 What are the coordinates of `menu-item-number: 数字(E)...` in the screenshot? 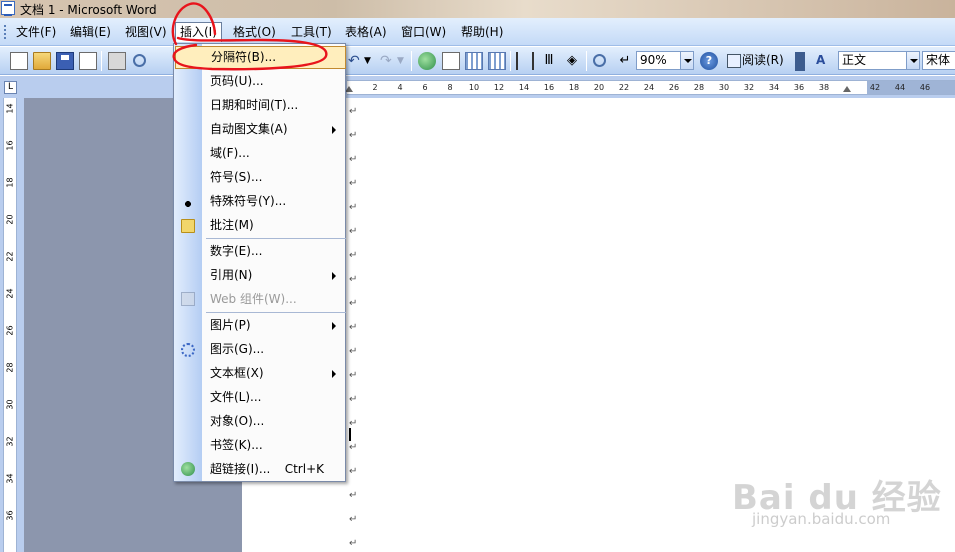 It's located at (274, 251).